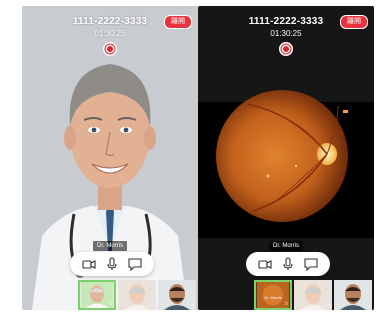 This screenshot has width=376, height=316. What do you see at coordinates (273, 297) in the screenshot?
I see `thumbnail-caption: Dr. Morris` at bounding box center [273, 297].